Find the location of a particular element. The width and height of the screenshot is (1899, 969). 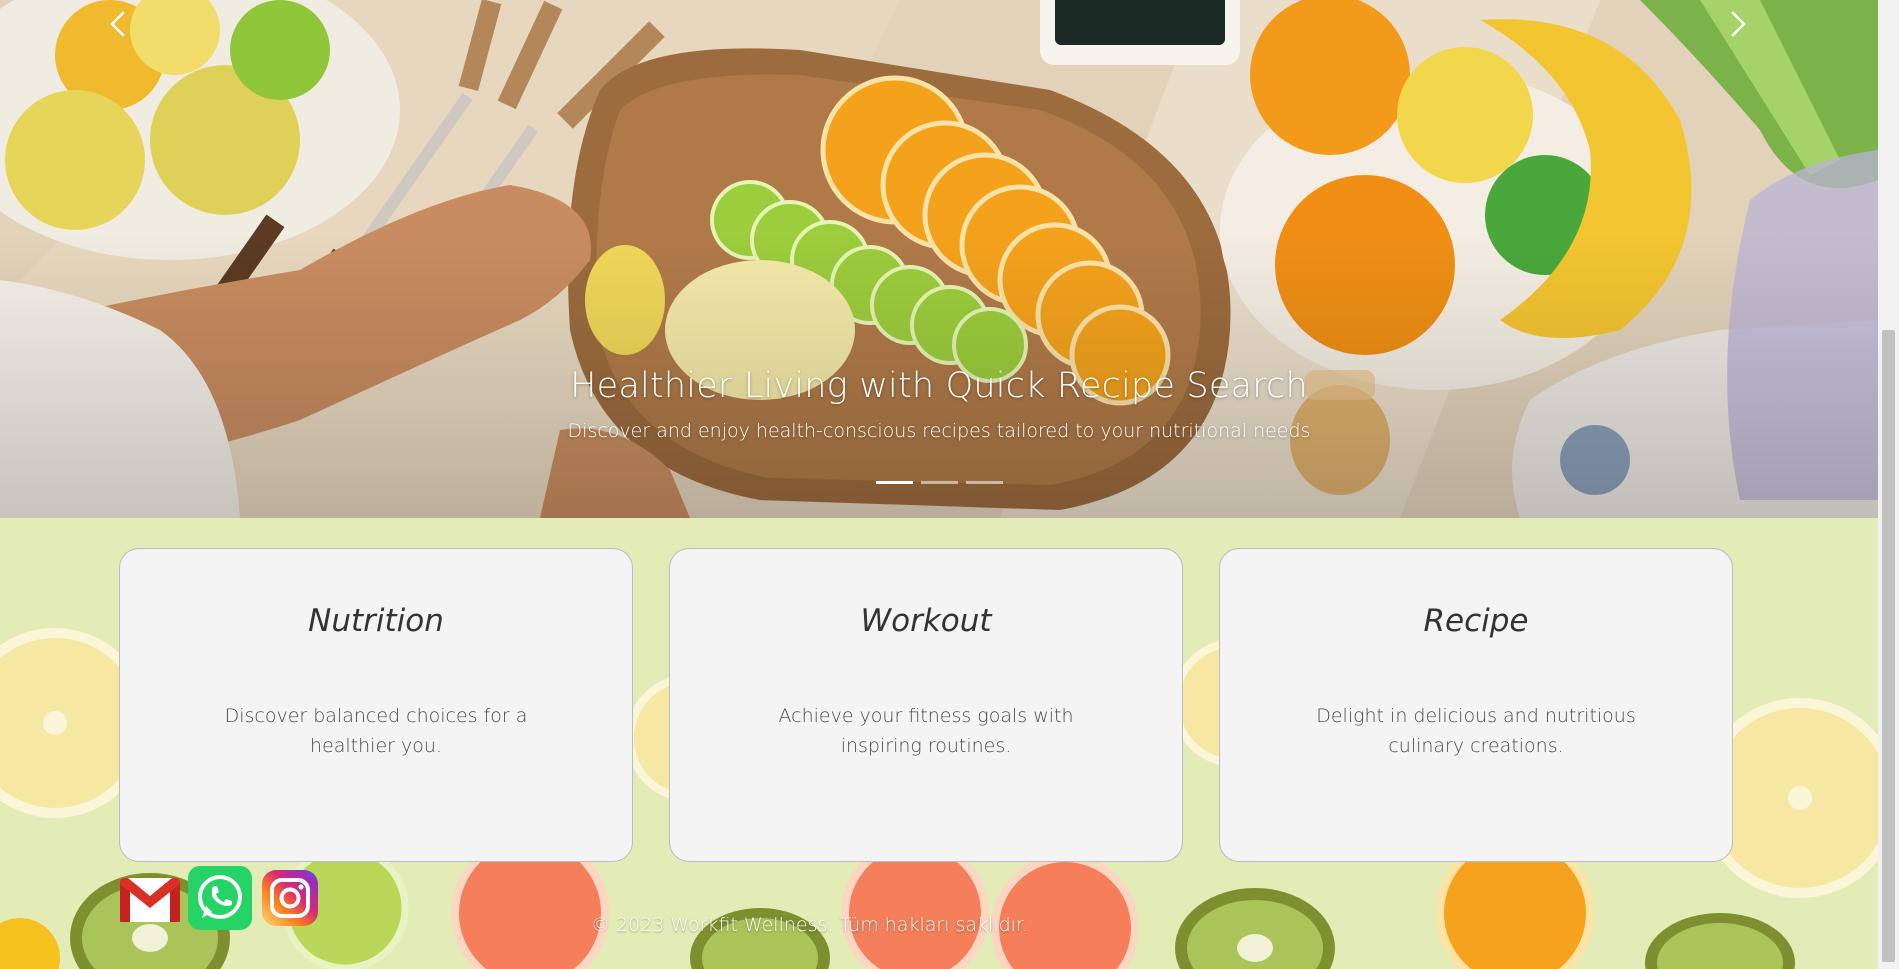

scrollbar-thumb is located at coordinates (1888, 646).